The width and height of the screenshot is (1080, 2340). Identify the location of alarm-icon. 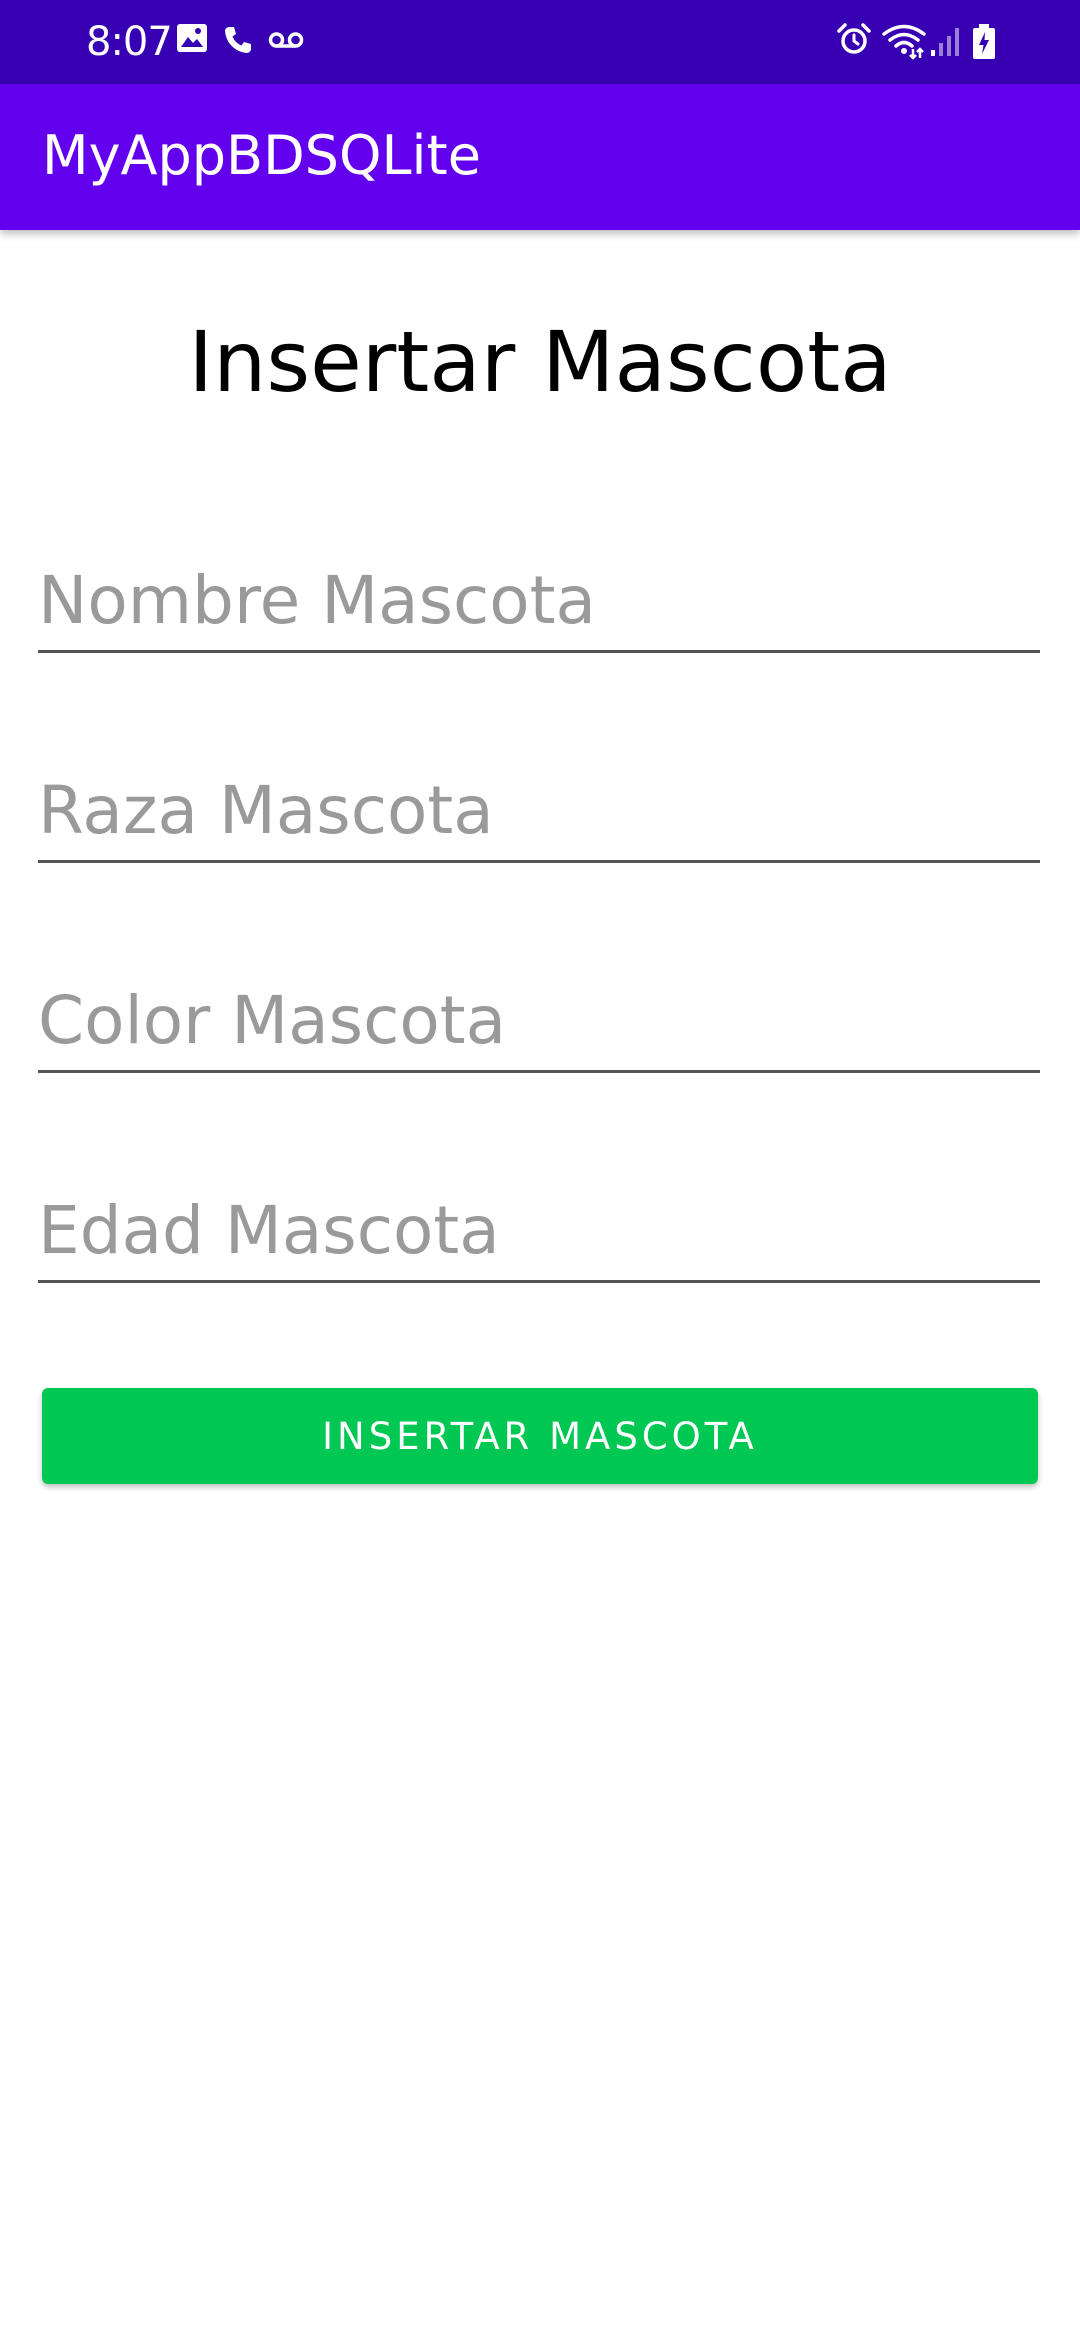
(854, 38).